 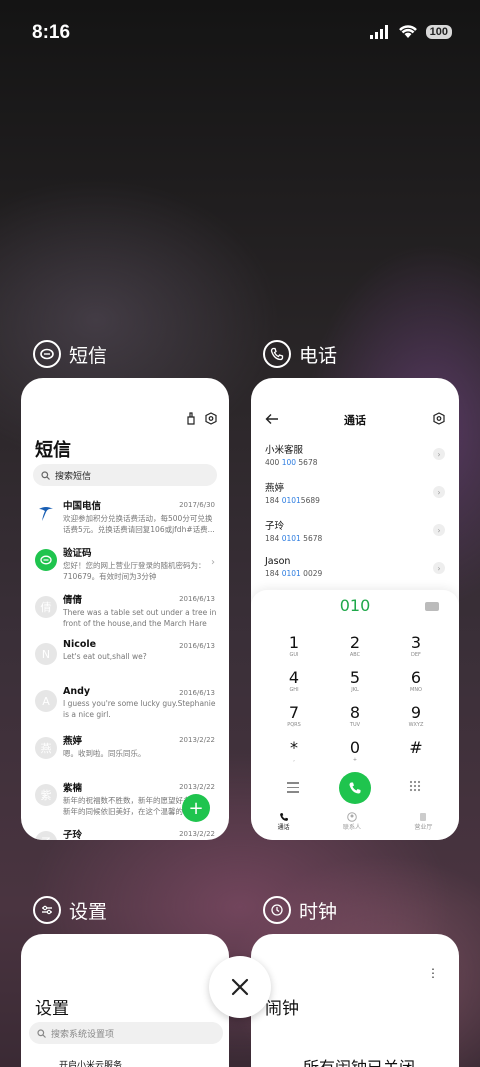 I want to click on dial-key: 1 GUI, so click(x=294, y=646).